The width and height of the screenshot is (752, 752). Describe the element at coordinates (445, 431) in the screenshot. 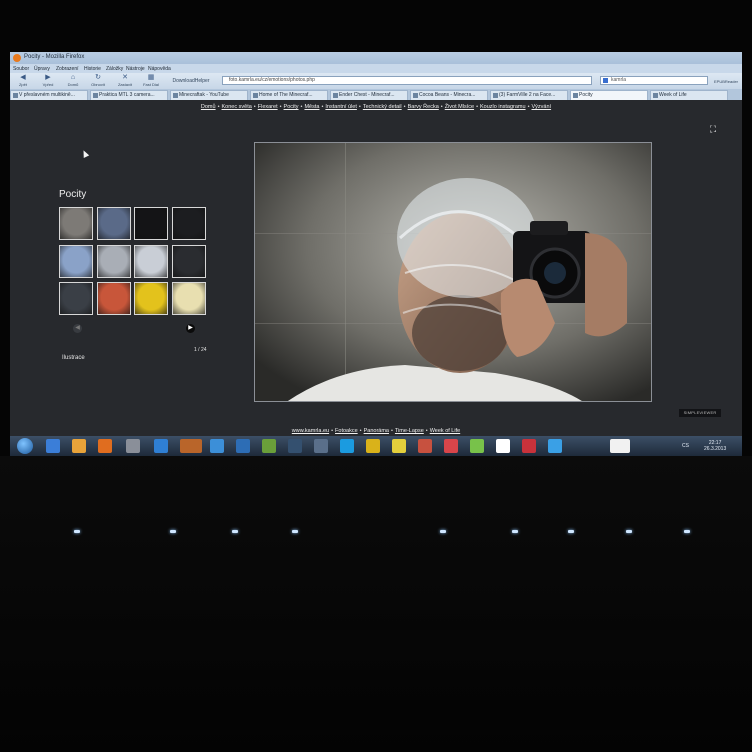

I see `footer-link: Week of Life` at that location.